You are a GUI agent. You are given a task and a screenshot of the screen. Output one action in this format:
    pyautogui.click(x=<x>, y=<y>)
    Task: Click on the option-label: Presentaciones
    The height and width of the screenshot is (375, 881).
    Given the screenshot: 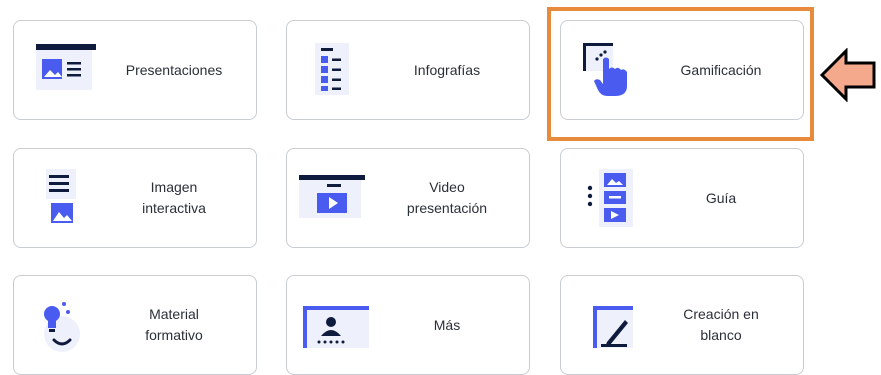 What is the action you would take?
    pyautogui.click(x=174, y=69)
    